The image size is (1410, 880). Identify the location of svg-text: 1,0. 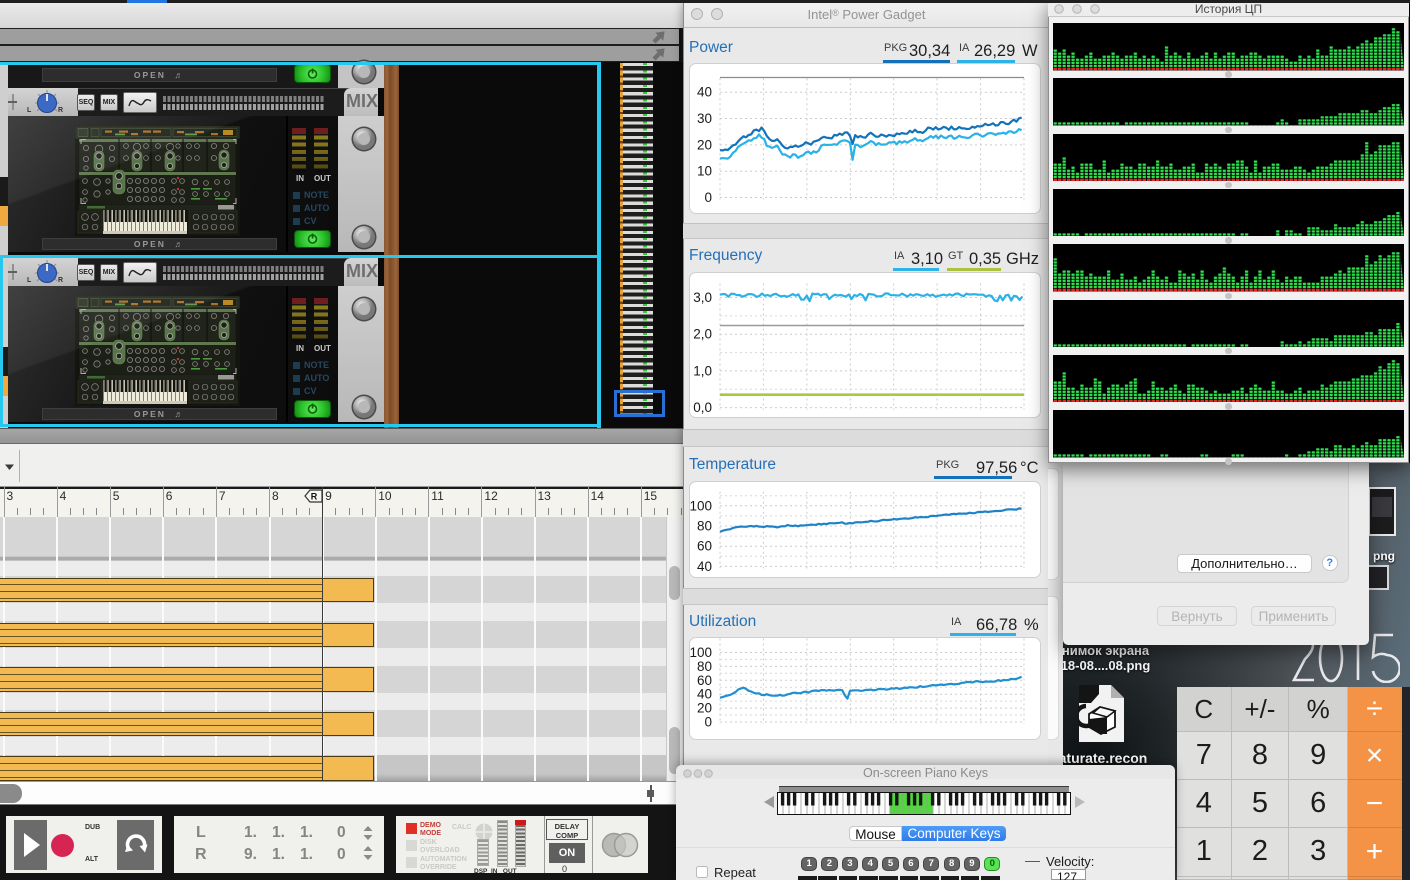
(702, 370).